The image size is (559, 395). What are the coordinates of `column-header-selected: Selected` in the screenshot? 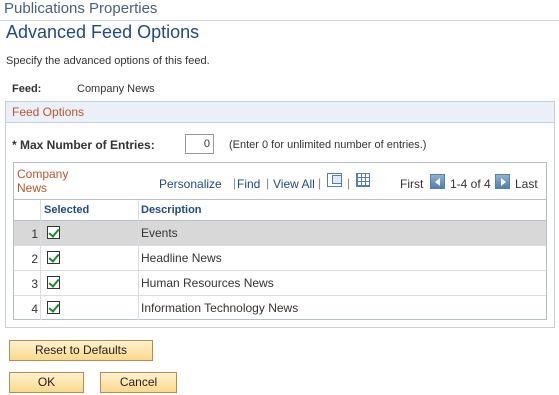 It's located at (66, 210).